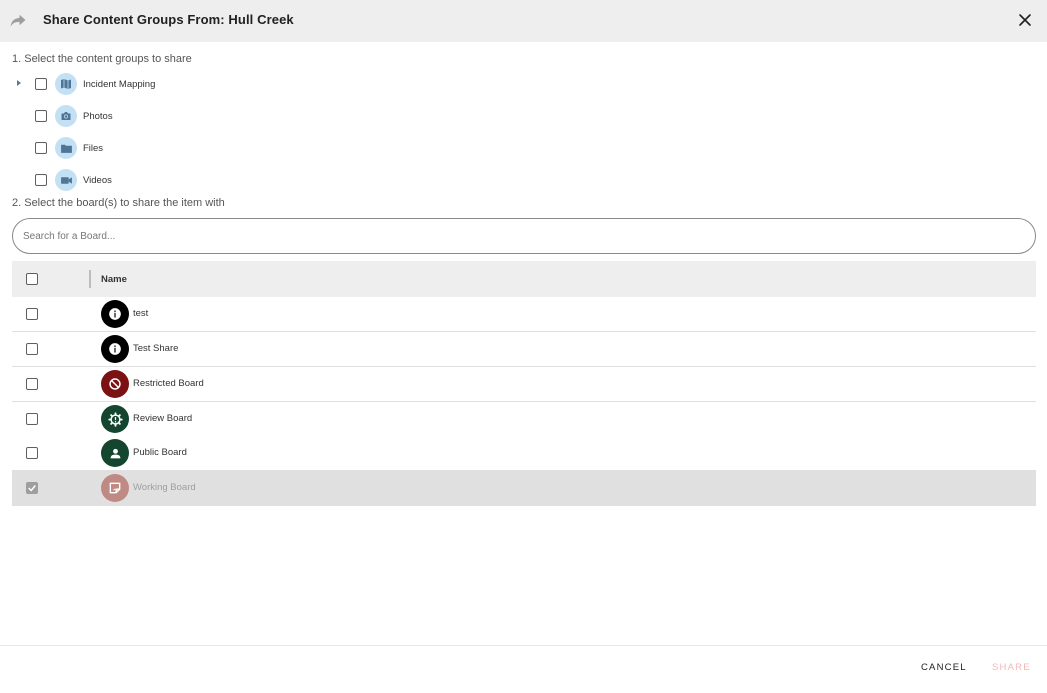  I want to click on video-camera-icon, so click(66, 180).